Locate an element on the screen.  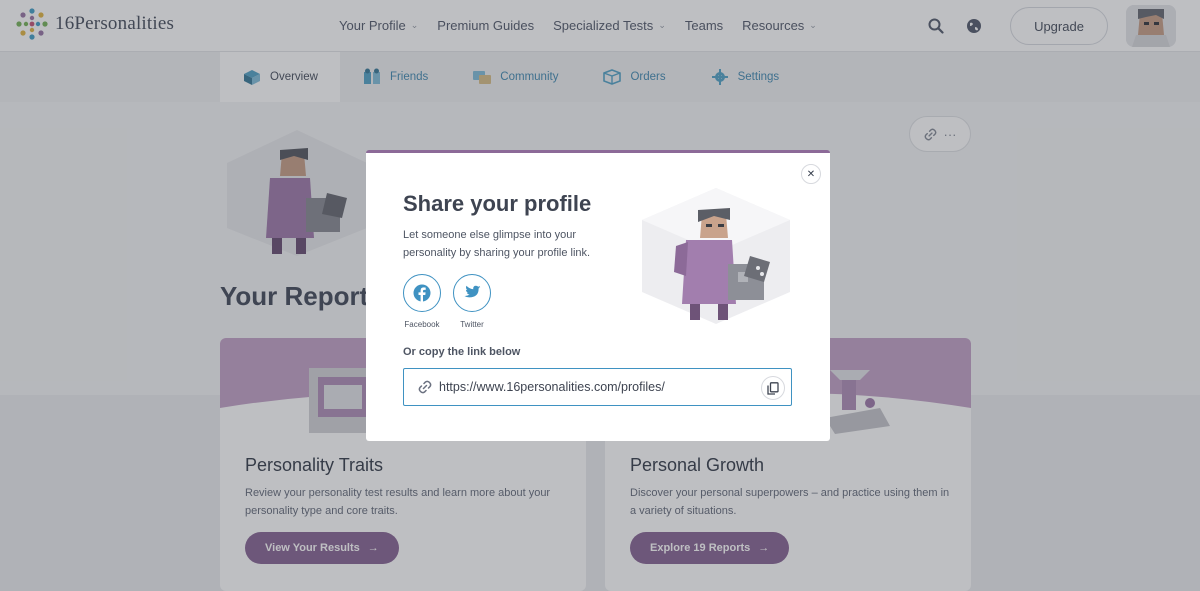
facebook-icon is located at coordinates (422, 293).